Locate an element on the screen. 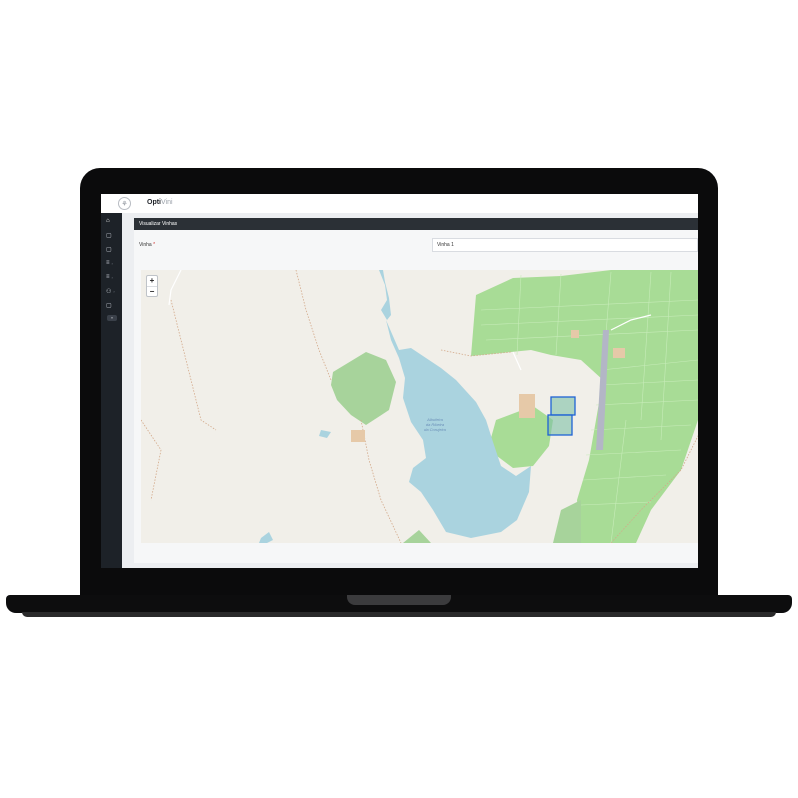 The image size is (798, 798). home-icon: ⌂ is located at coordinates (108, 221).